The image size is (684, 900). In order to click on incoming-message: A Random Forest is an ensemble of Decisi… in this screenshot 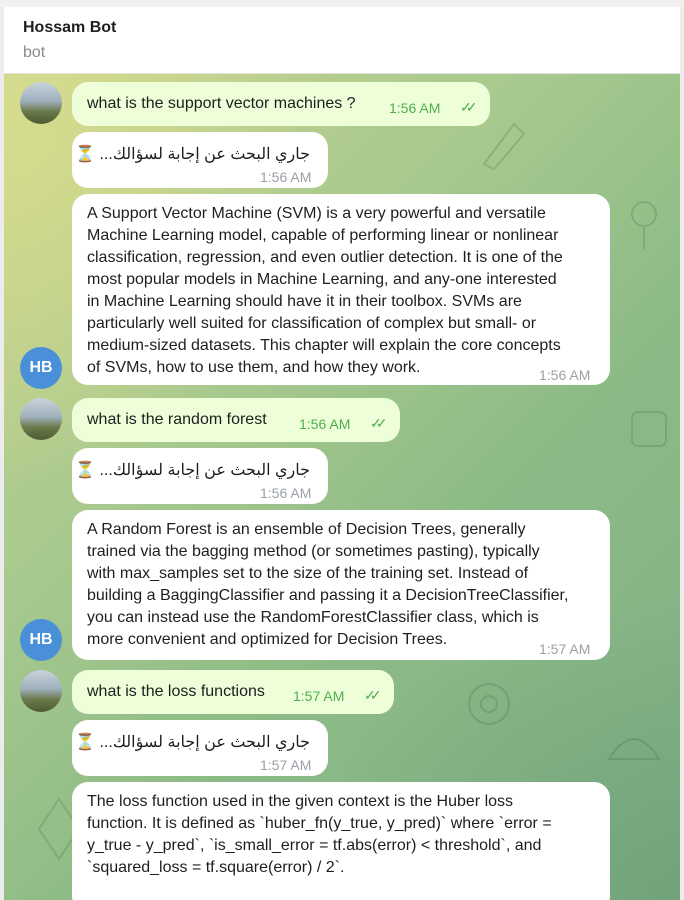, I will do `click(341, 585)`.